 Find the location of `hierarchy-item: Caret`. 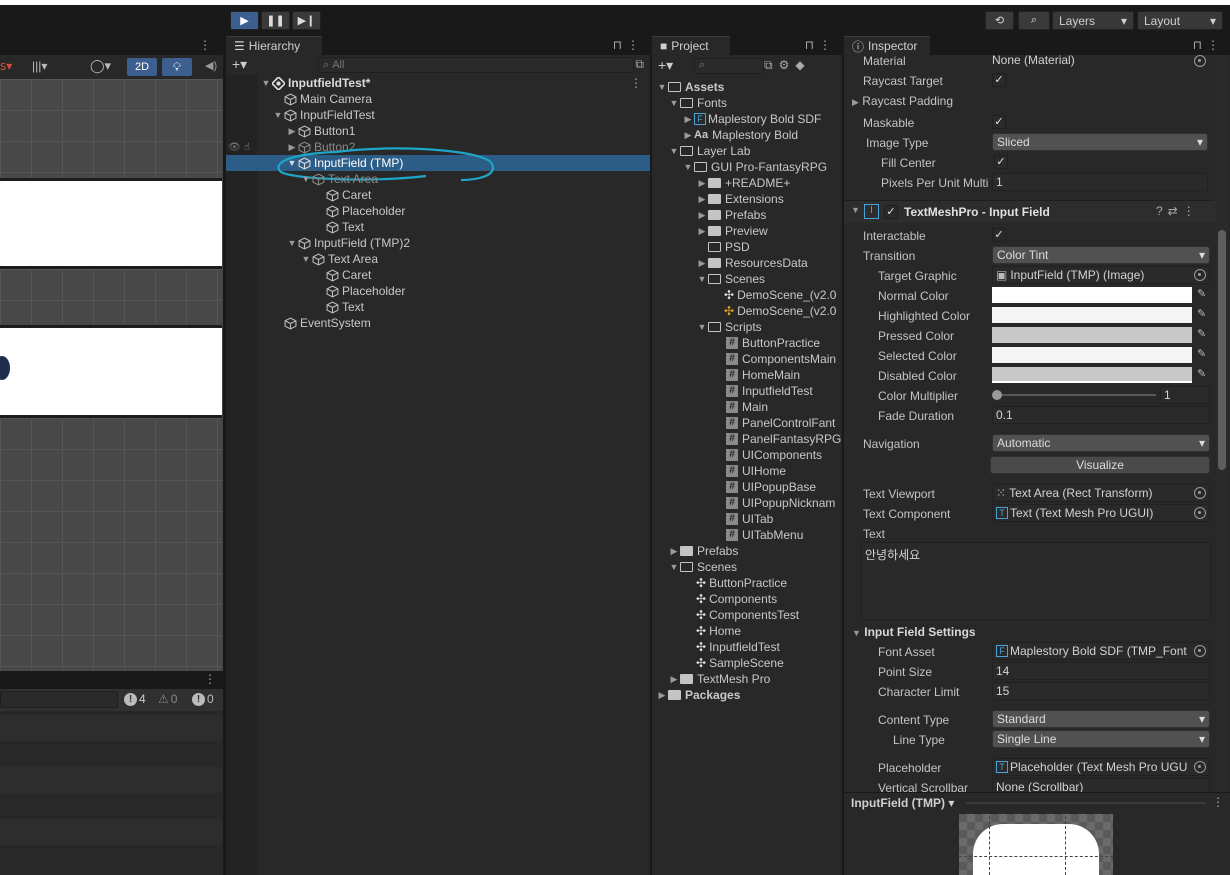

hierarchy-item: Caret is located at coordinates (438, 195).